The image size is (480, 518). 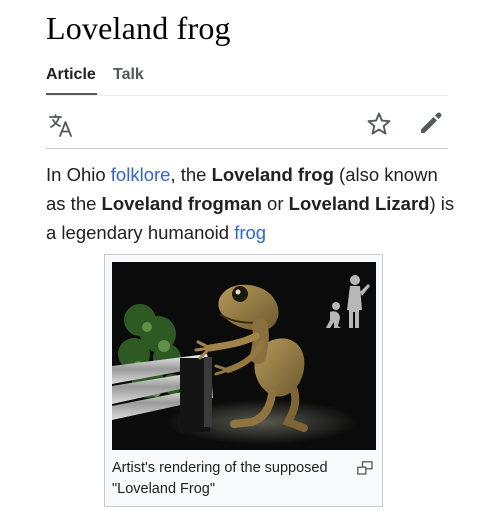 I want to click on bold-term: Loveland frogman, so click(x=181, y=203).